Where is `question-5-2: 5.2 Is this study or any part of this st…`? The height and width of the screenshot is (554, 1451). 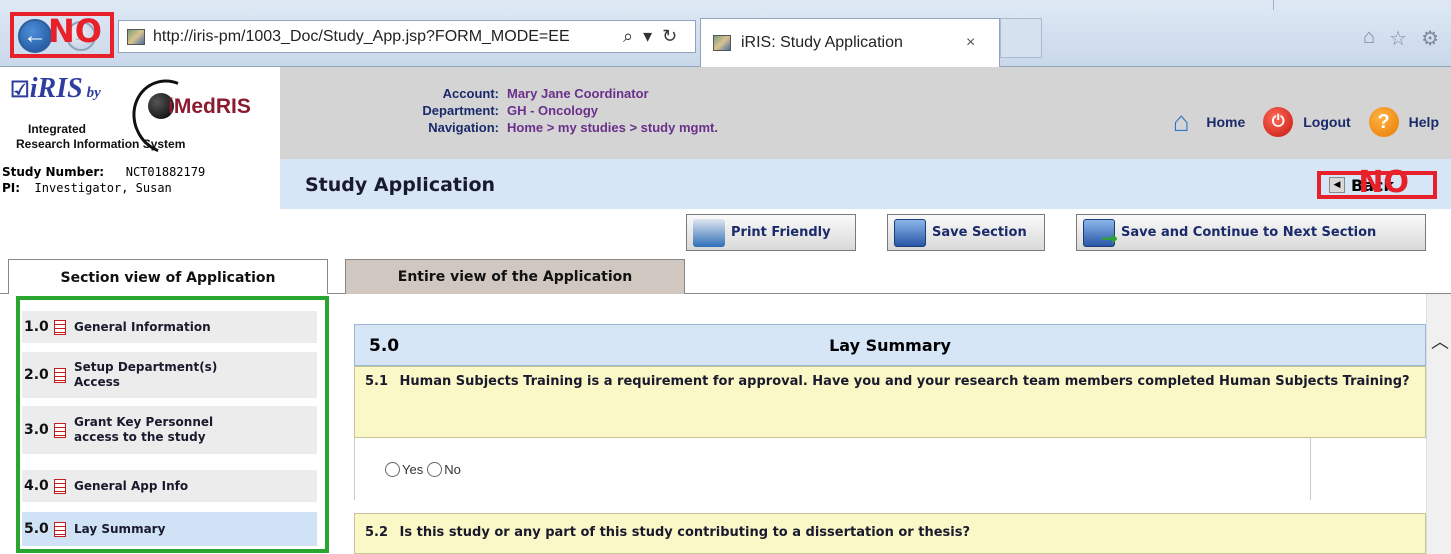
question-5-2: 5.2 Is this study or any part of this st… is located at coordinates (890, 533).